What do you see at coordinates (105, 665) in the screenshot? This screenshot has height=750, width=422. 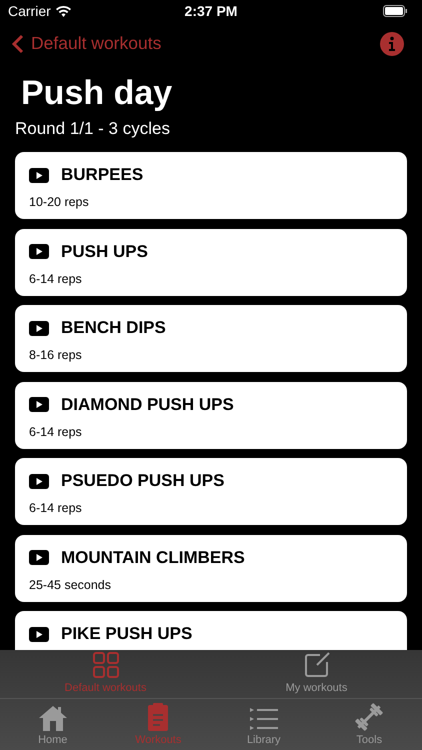 I see `grid-icon` at bounding box center [105, 665].